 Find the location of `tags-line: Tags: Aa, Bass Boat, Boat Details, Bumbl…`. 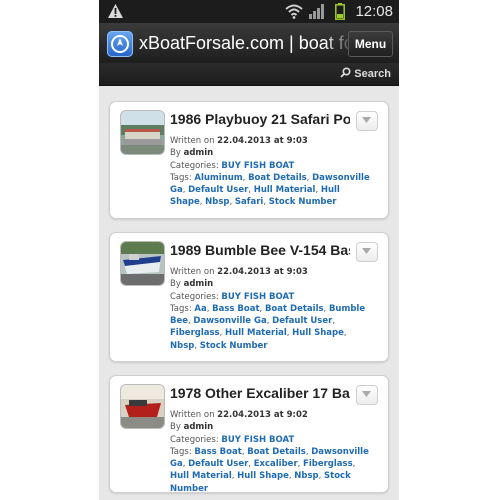

tags-line: Tags: Aa, Bass Boat, Boat Details, Bumbl… is located at coordinates (268, 327).